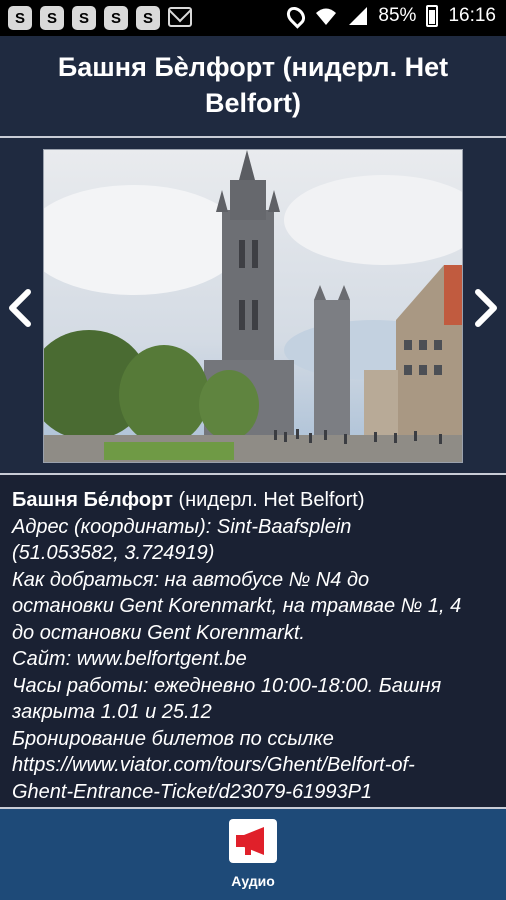 This screenshot has height=900, width=506. Describe the element at coordinates (253, 18) in the screenshot. I see `status-bar: S S S S S 85% 16:16` at that location.